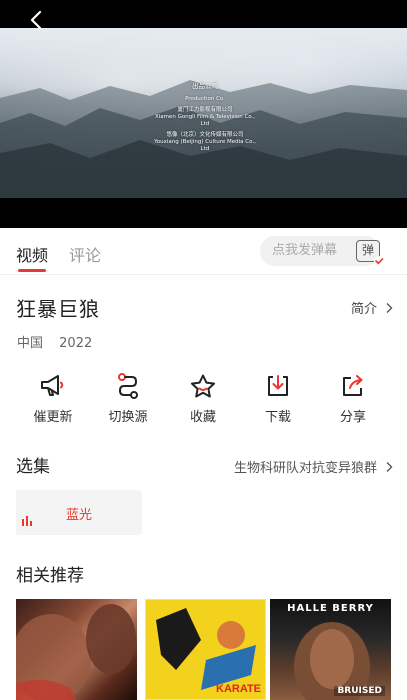  What do you see at coordinates (53, 386) in the screenshot?
I see `megaphone-icon` at bounding box center [53, 386].